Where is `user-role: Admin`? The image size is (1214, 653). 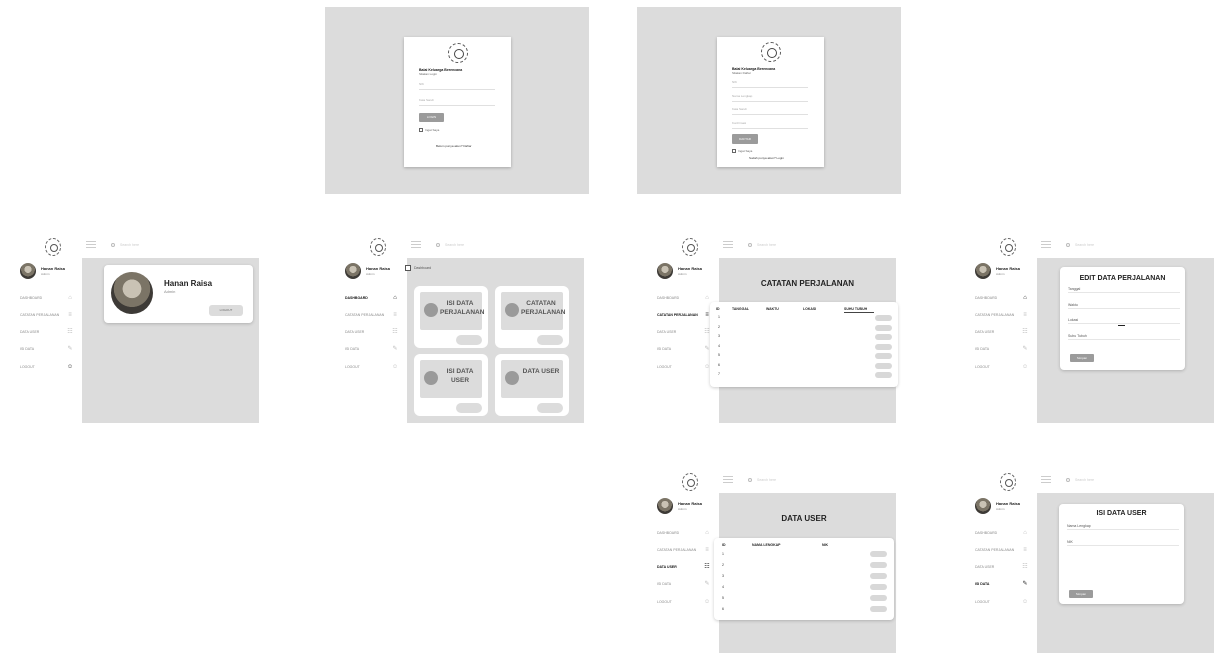
user-role: Admin is located at coordinates (1000, 509).